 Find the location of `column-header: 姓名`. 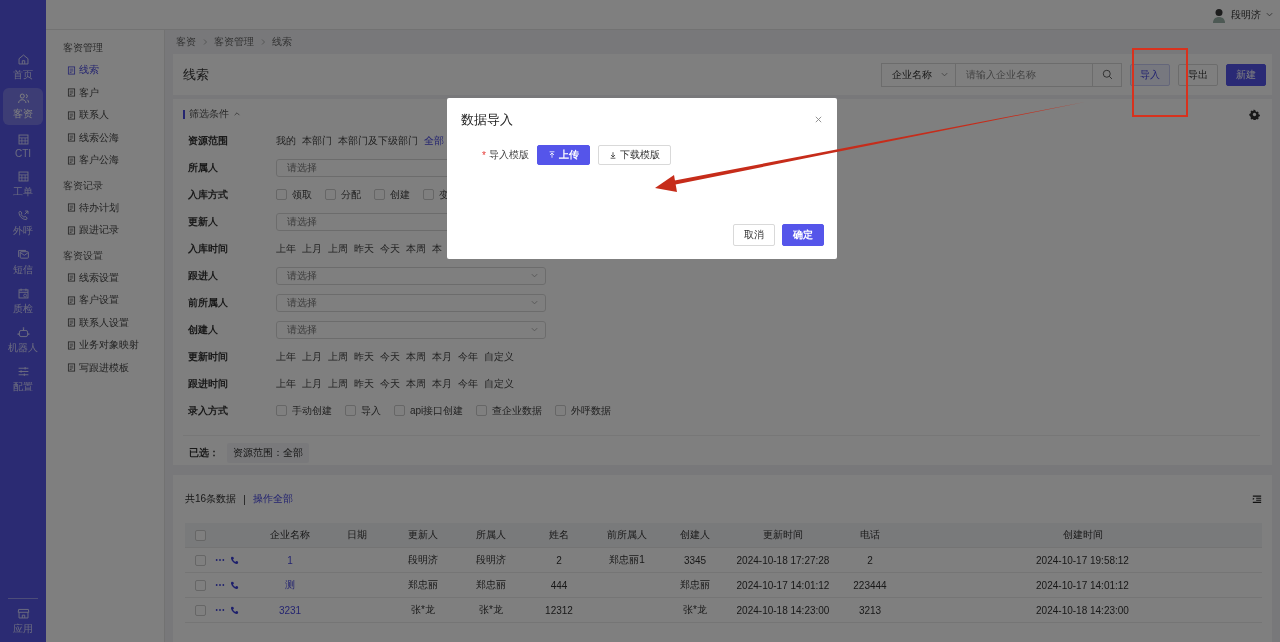

column-header: 姓名 is located at coordinates (559, 534).